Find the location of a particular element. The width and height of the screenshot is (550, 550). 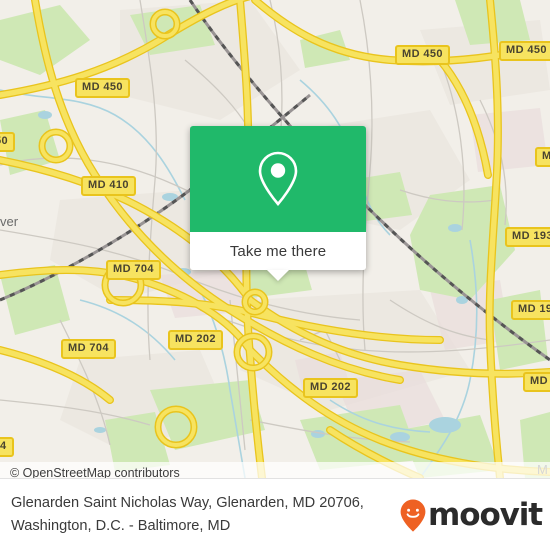

popup-tail is located at coordinates (278, 275).